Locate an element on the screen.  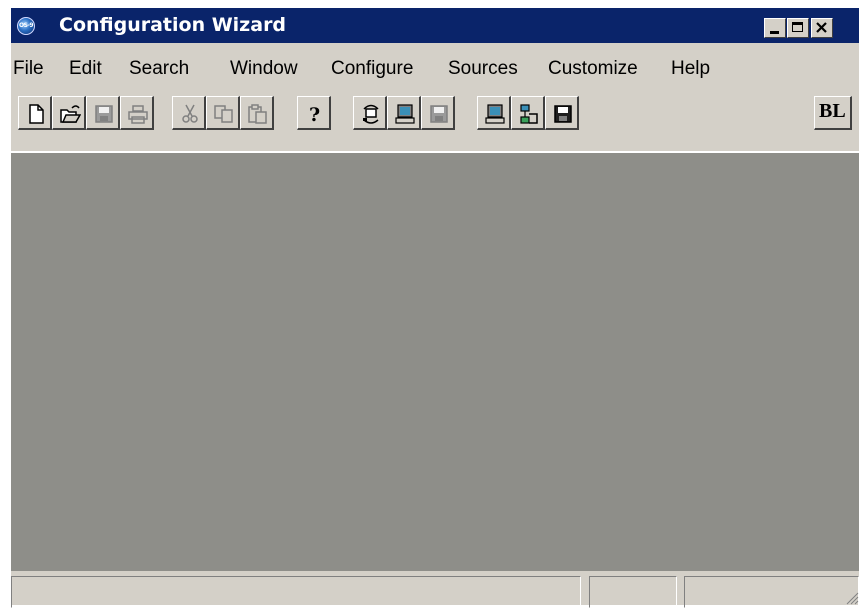
print-icon is located at coordinates (138, 114).